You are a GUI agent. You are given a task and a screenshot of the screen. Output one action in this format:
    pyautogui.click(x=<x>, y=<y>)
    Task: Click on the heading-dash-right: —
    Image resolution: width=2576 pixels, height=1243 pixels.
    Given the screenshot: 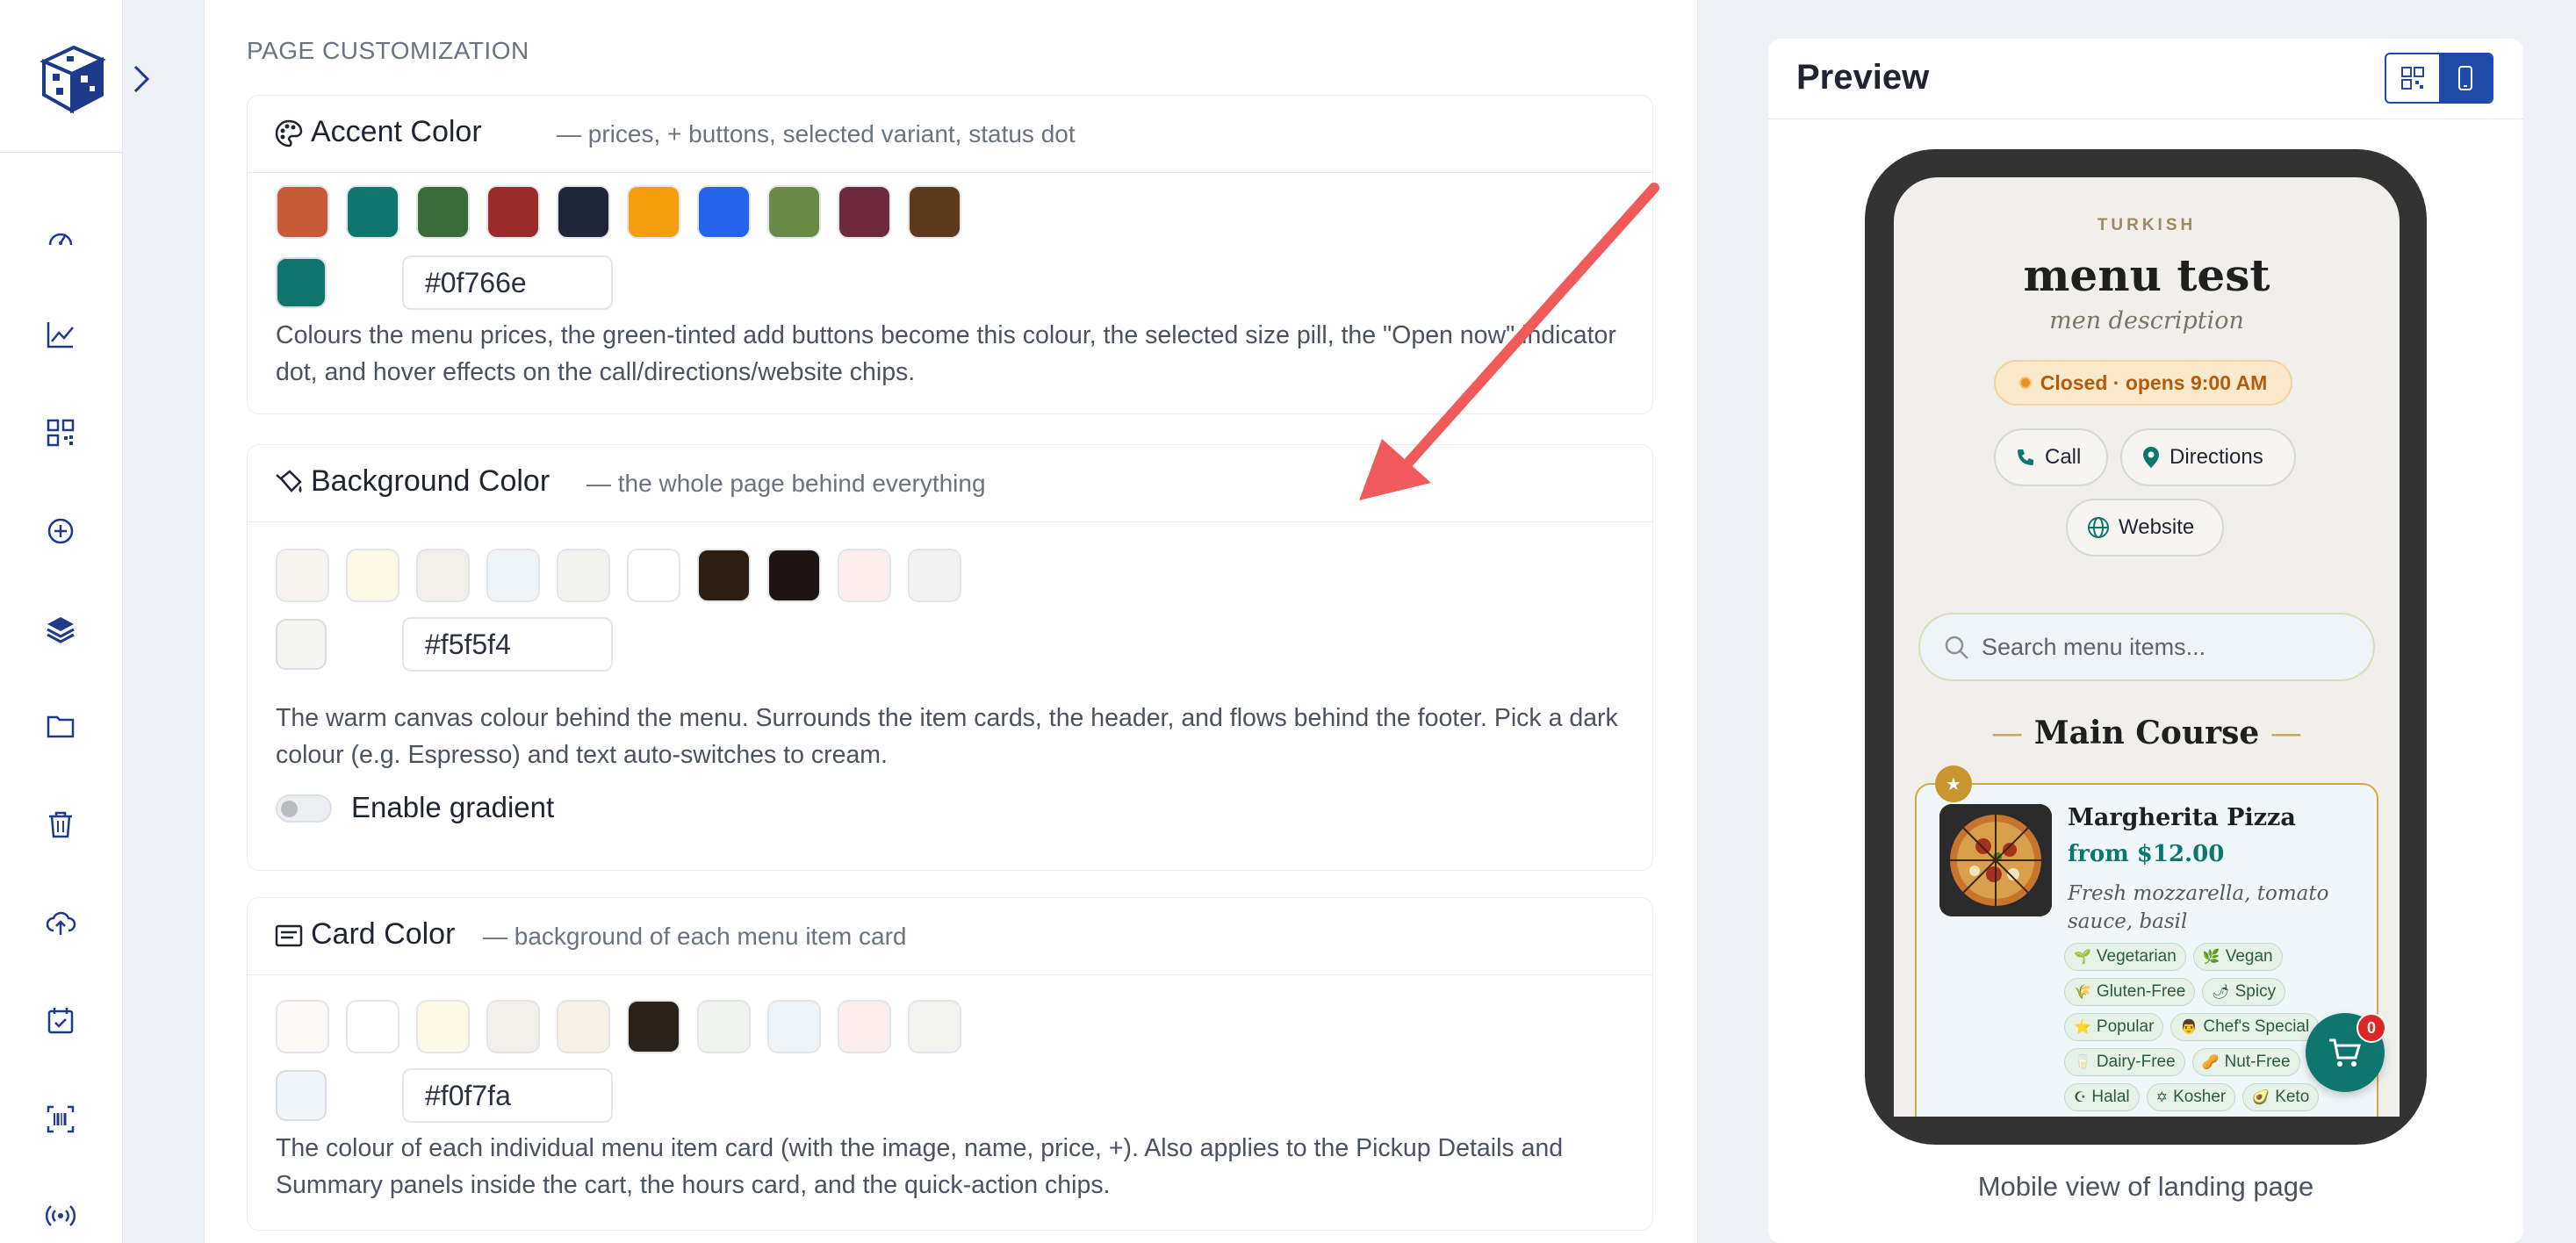 What is the action you would take?
    pyautogui.click(x=2286, y=733)
    